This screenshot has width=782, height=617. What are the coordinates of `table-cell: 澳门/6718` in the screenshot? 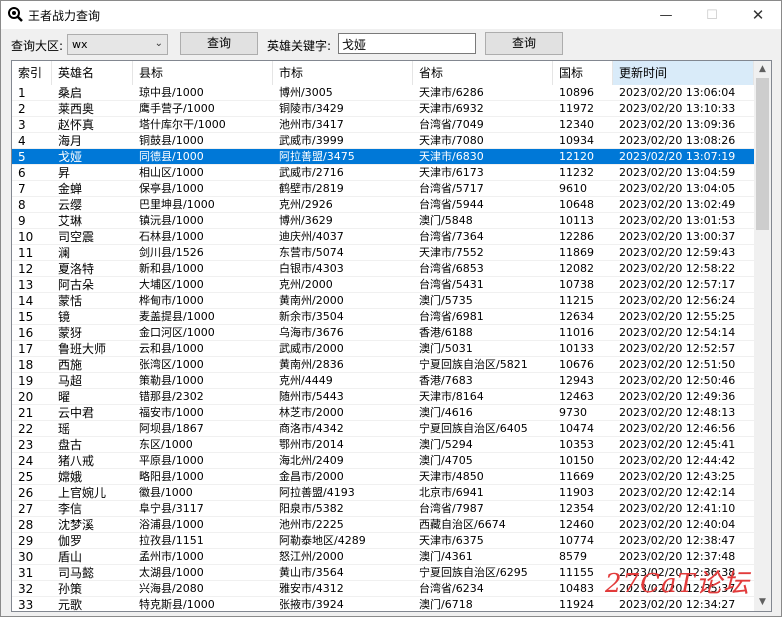 It's located at (446, 604).